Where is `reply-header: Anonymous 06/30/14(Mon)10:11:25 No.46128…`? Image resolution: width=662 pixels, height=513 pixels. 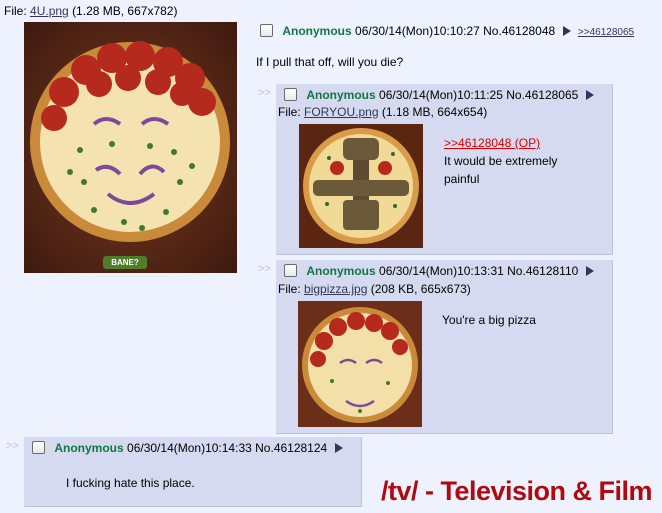
reply-header: Anonymous 06/30/14(Mon)10:11:25 No.46128… is located at coordinates (439, 95).